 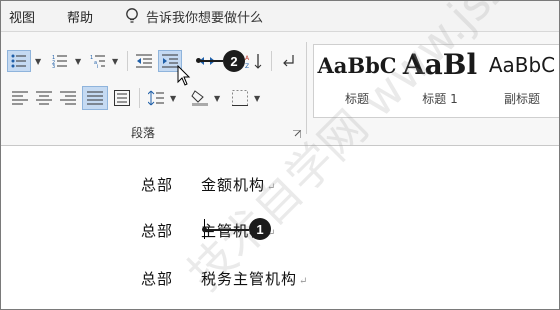 I want to click on decrease-indent-icon, so click(x=144, y=61).